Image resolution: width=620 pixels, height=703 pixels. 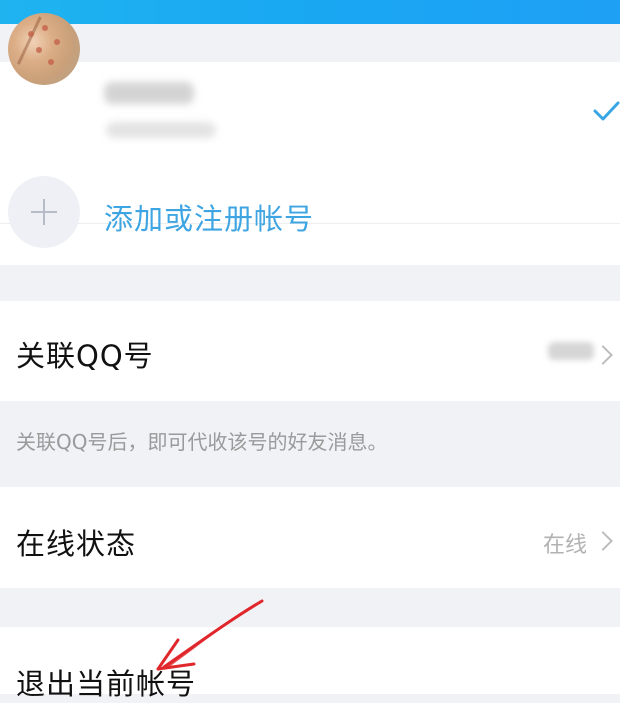 What do you see at coordinates (209, 217) in the screenshot?
I see `add-account-label: 添加或注册帐号` at bounding box center [209, 217].